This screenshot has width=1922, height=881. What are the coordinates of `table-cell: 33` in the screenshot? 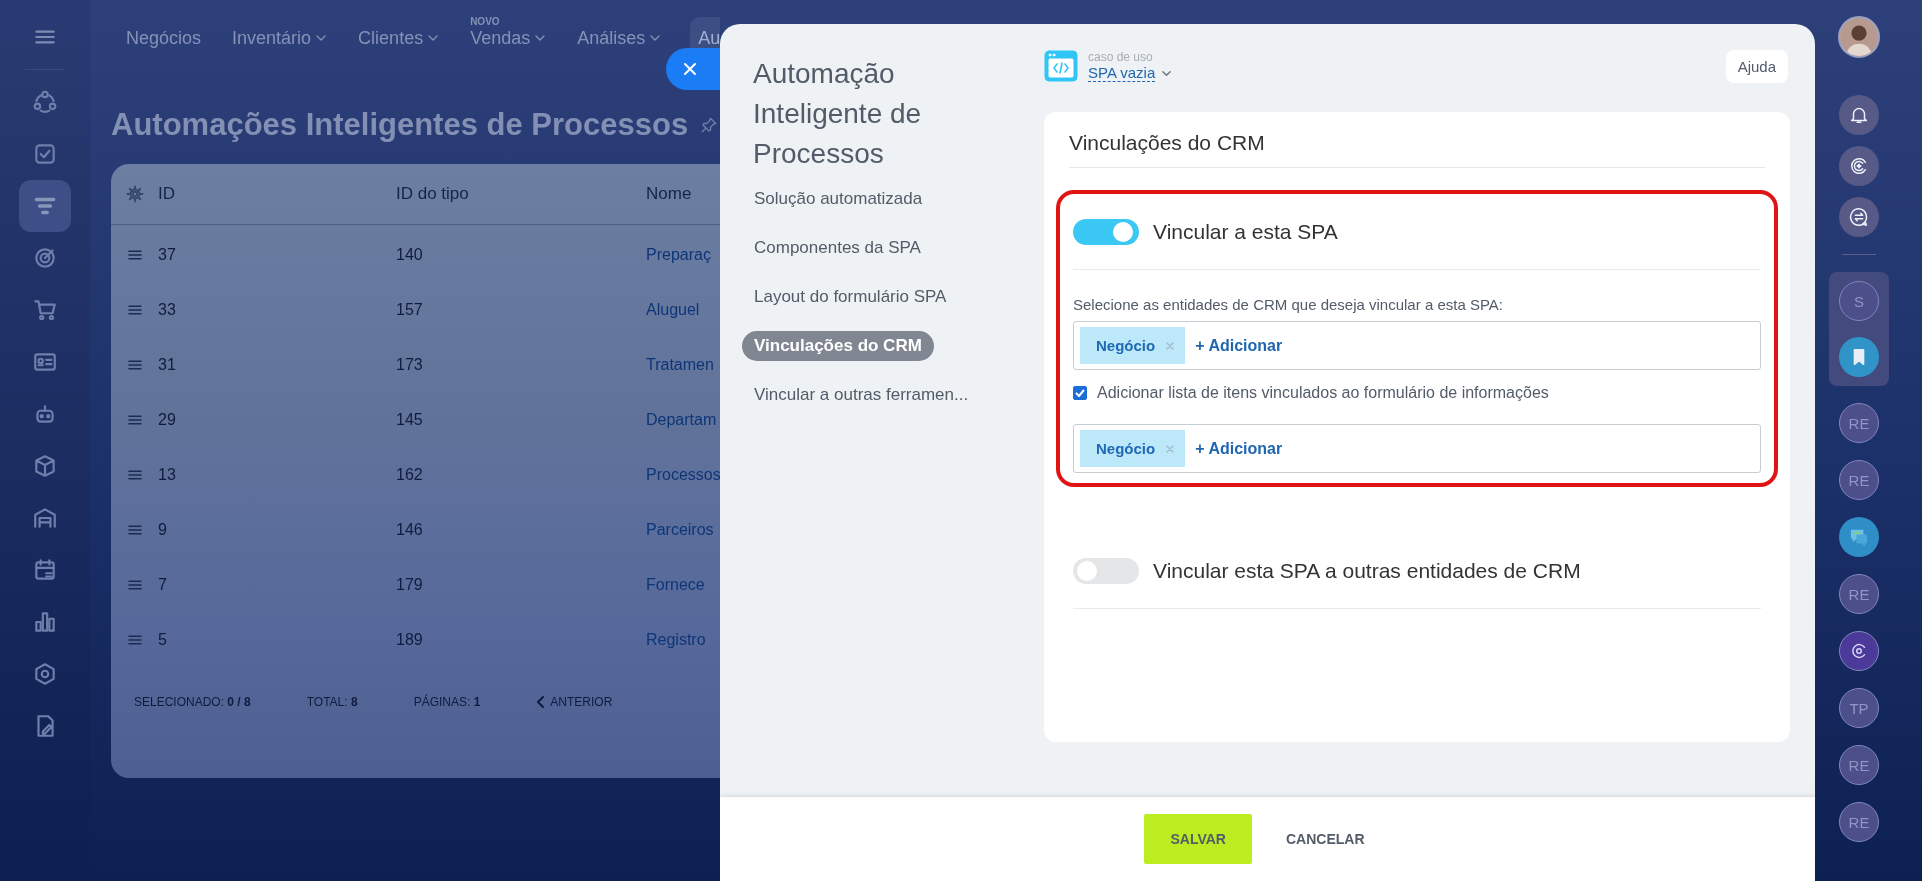 It's located at (167, 309).